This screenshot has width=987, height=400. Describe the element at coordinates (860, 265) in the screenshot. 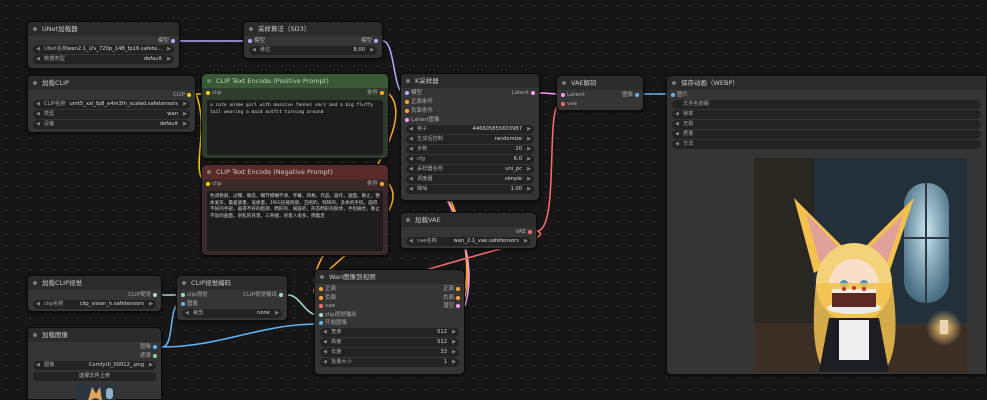

I see `output-preview-image` at that location.